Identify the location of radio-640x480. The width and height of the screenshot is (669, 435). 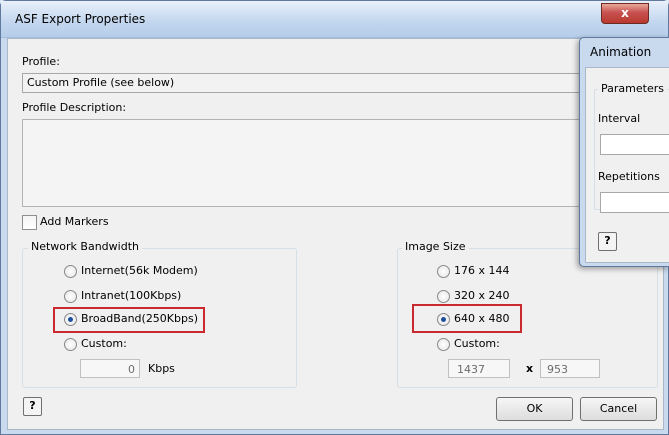
(443, 319).